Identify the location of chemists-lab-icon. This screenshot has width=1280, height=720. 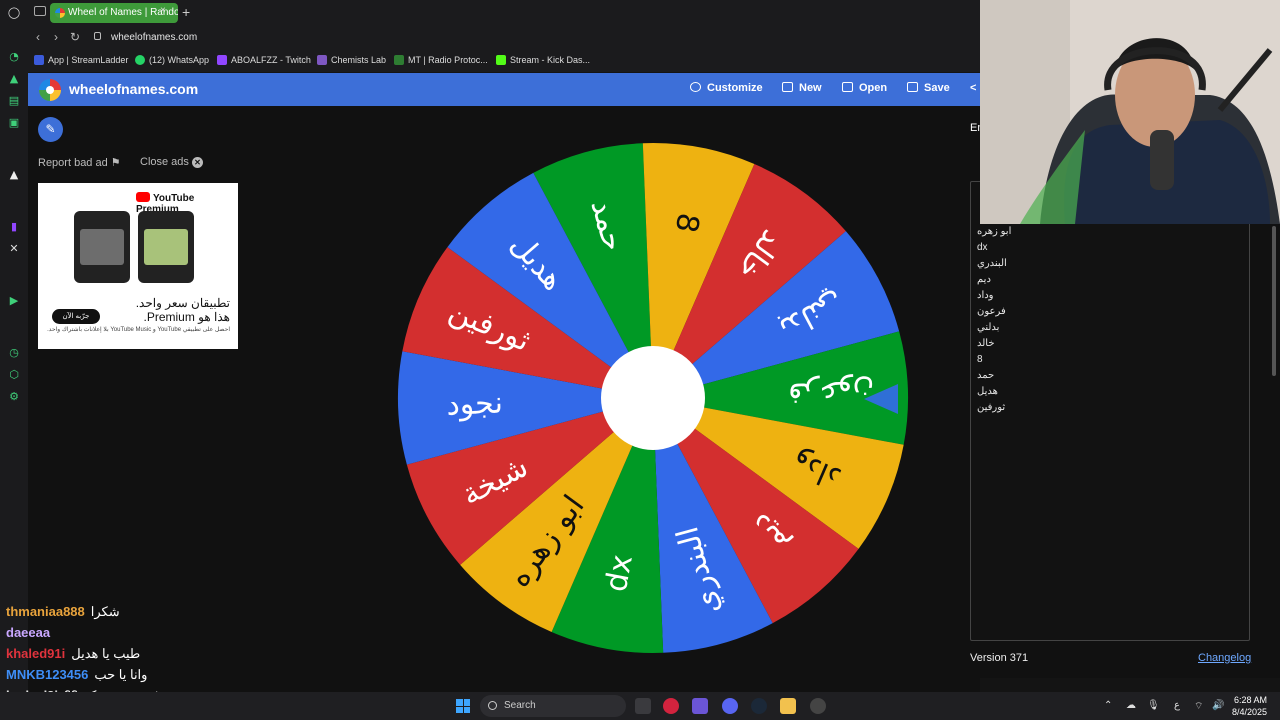
(322, 60).